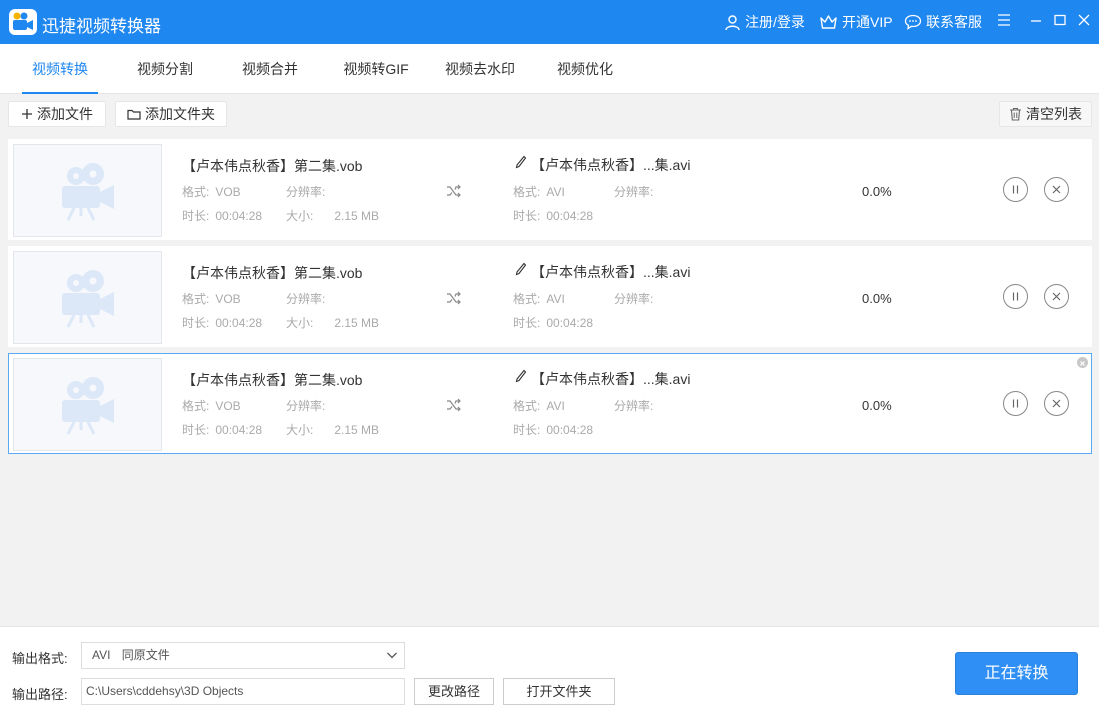 Image resolution: width=1099 pixels, height=720 pixels. I want to click on support-label: 联系客服, so click(954, 22).